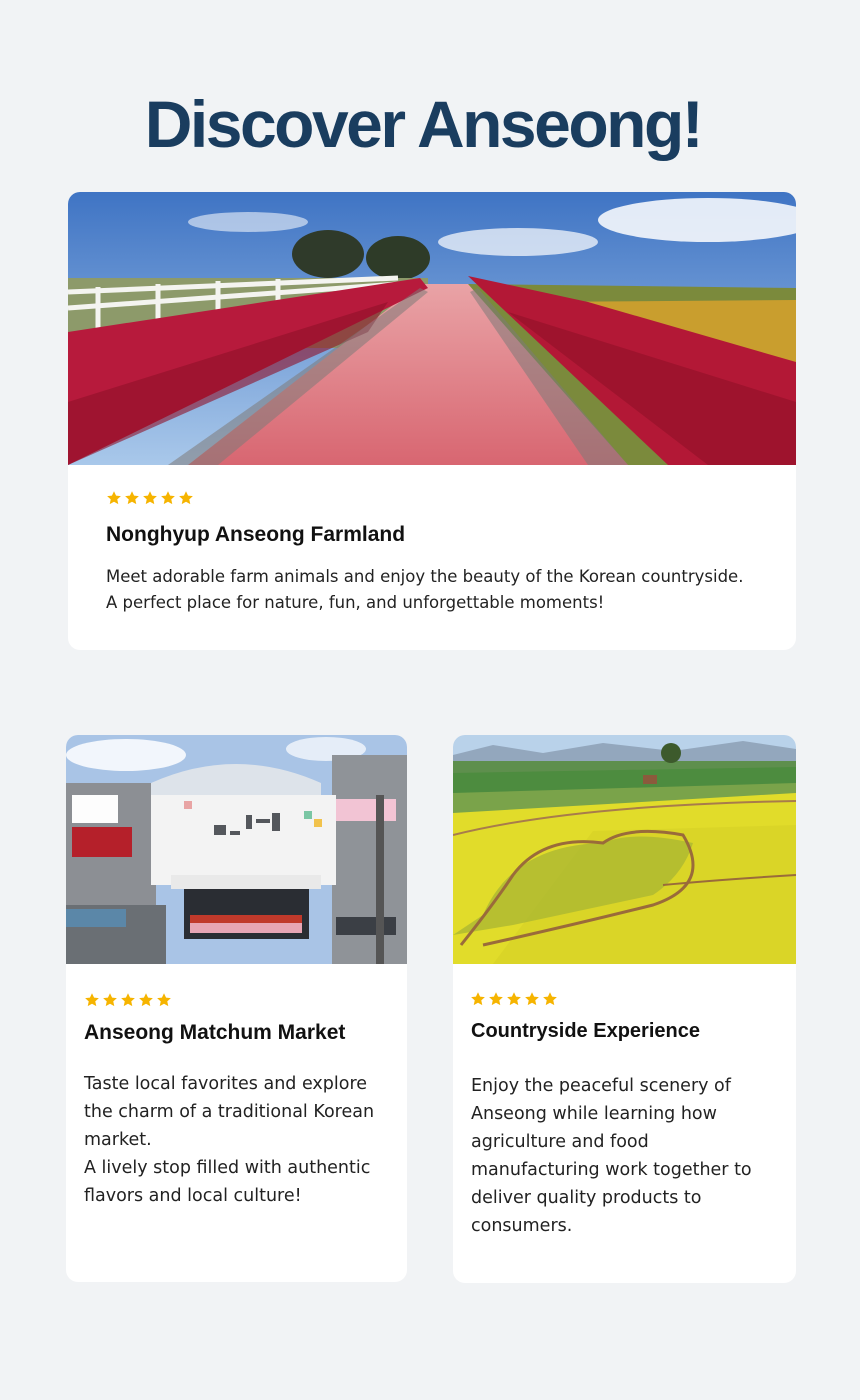  I want to click on card-title: Countryside Experience, so click(585, 1031).